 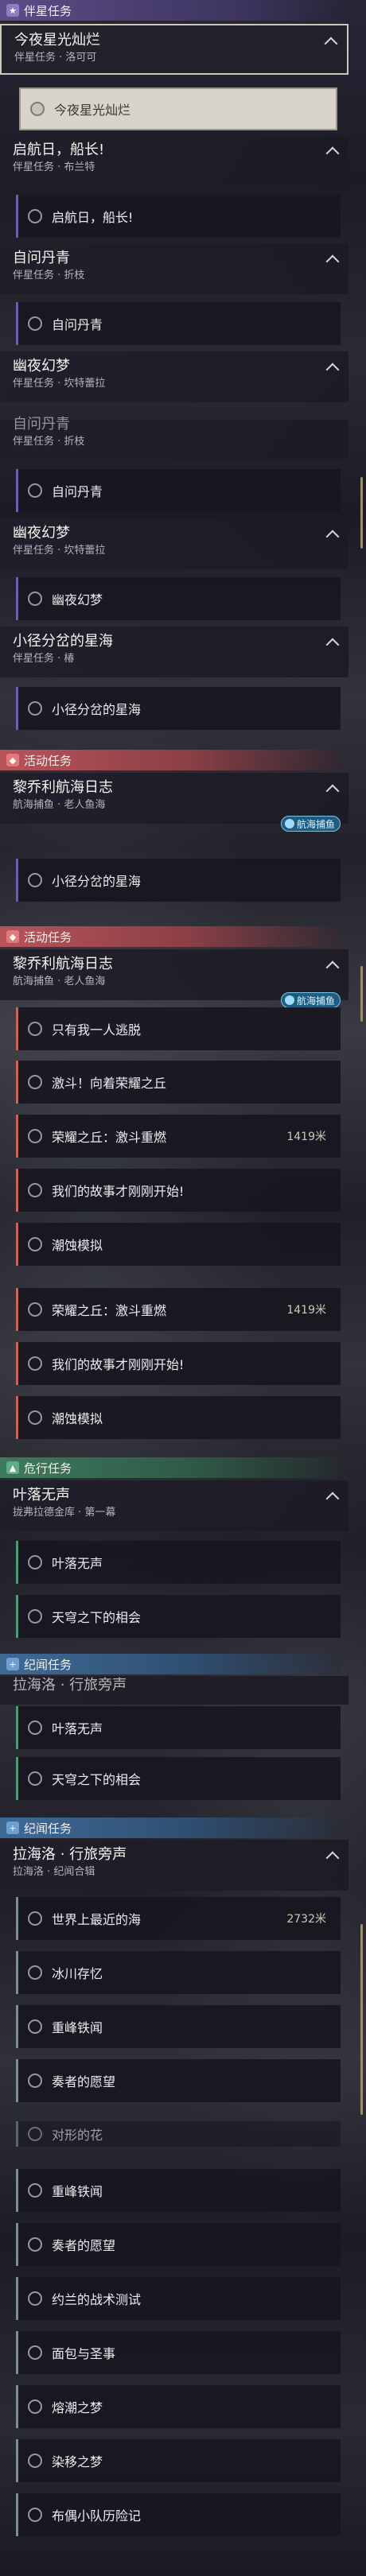 I want to click on quest-step: 布偶小队历险记, so click(x=178, y=2514).